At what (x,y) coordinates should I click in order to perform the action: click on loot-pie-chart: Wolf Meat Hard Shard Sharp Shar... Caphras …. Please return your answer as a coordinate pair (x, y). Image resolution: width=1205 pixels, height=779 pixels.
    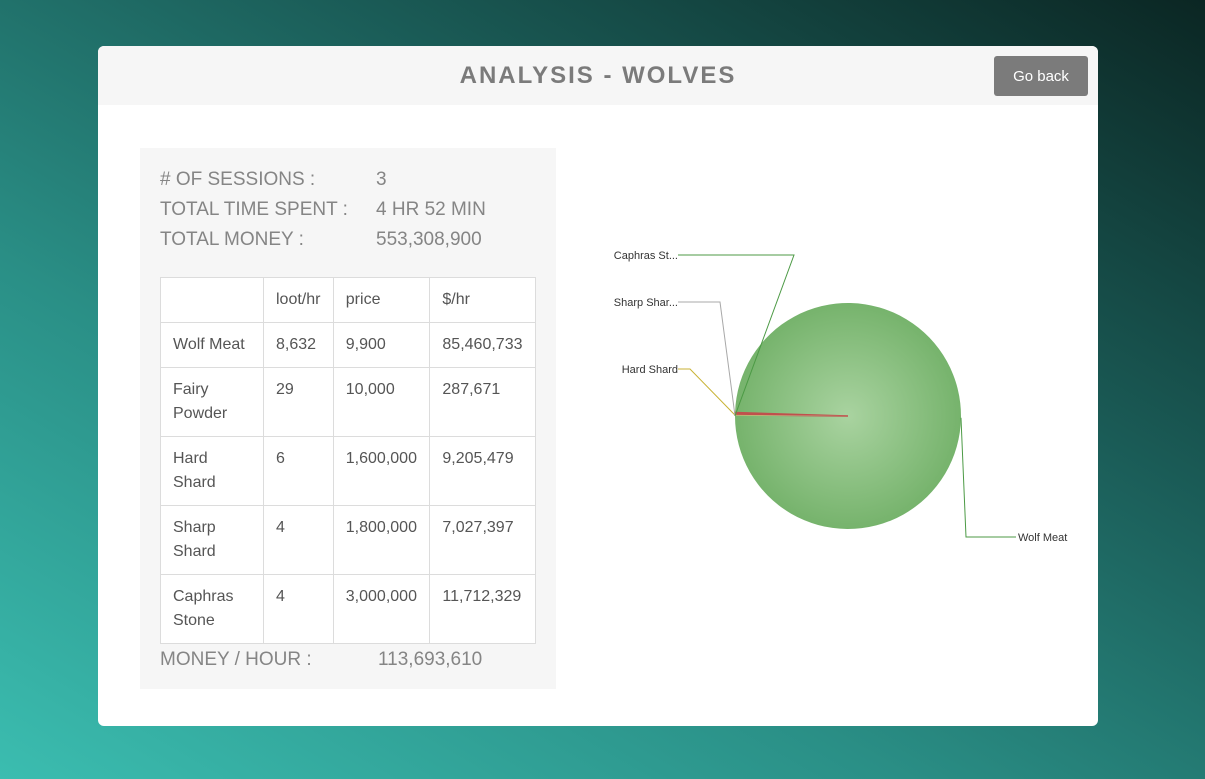
    Looking at the image, I should click on (841, 397).